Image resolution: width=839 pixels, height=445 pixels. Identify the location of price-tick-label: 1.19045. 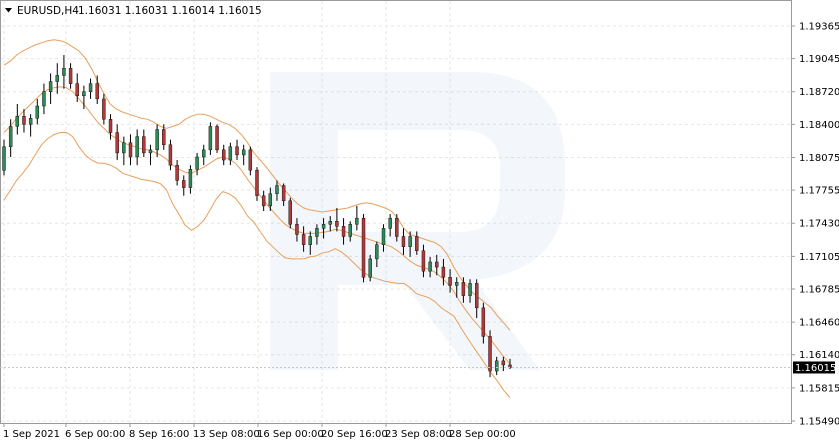
(819, 59).